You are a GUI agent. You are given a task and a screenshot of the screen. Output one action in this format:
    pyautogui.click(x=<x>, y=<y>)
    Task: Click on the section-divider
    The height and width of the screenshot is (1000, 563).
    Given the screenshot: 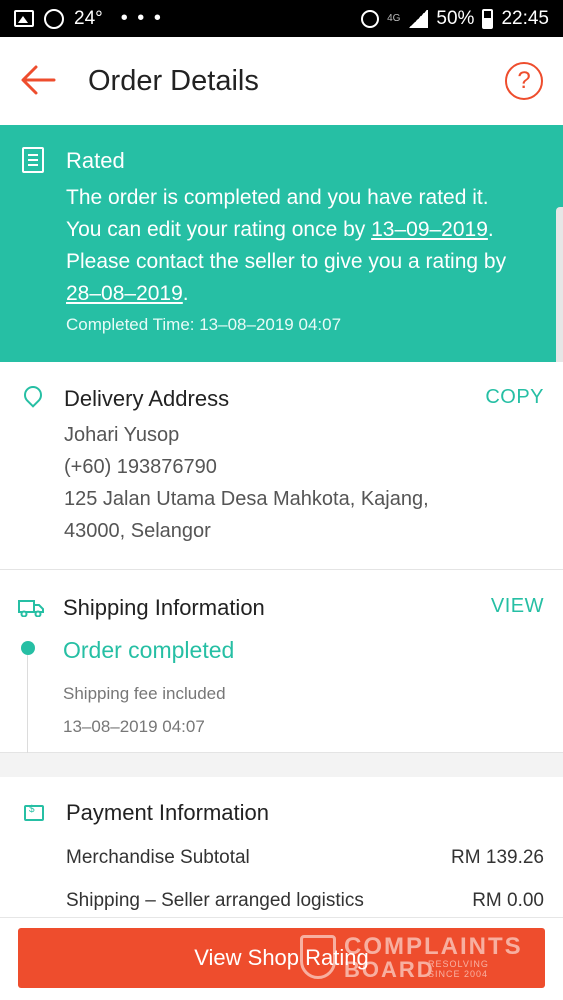 What is the action you would take?
    pyautogui.click(x=281, y=765)
    